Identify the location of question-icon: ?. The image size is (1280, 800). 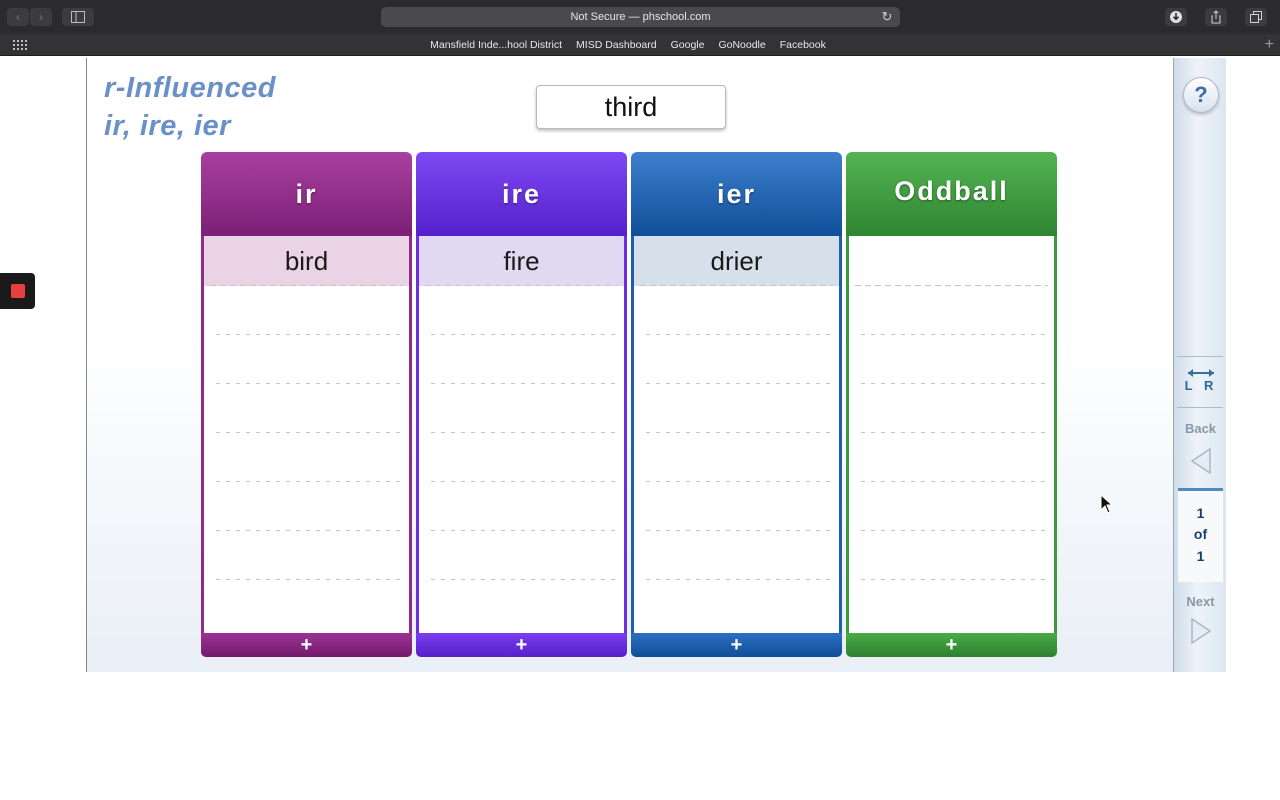
(1201, 94).